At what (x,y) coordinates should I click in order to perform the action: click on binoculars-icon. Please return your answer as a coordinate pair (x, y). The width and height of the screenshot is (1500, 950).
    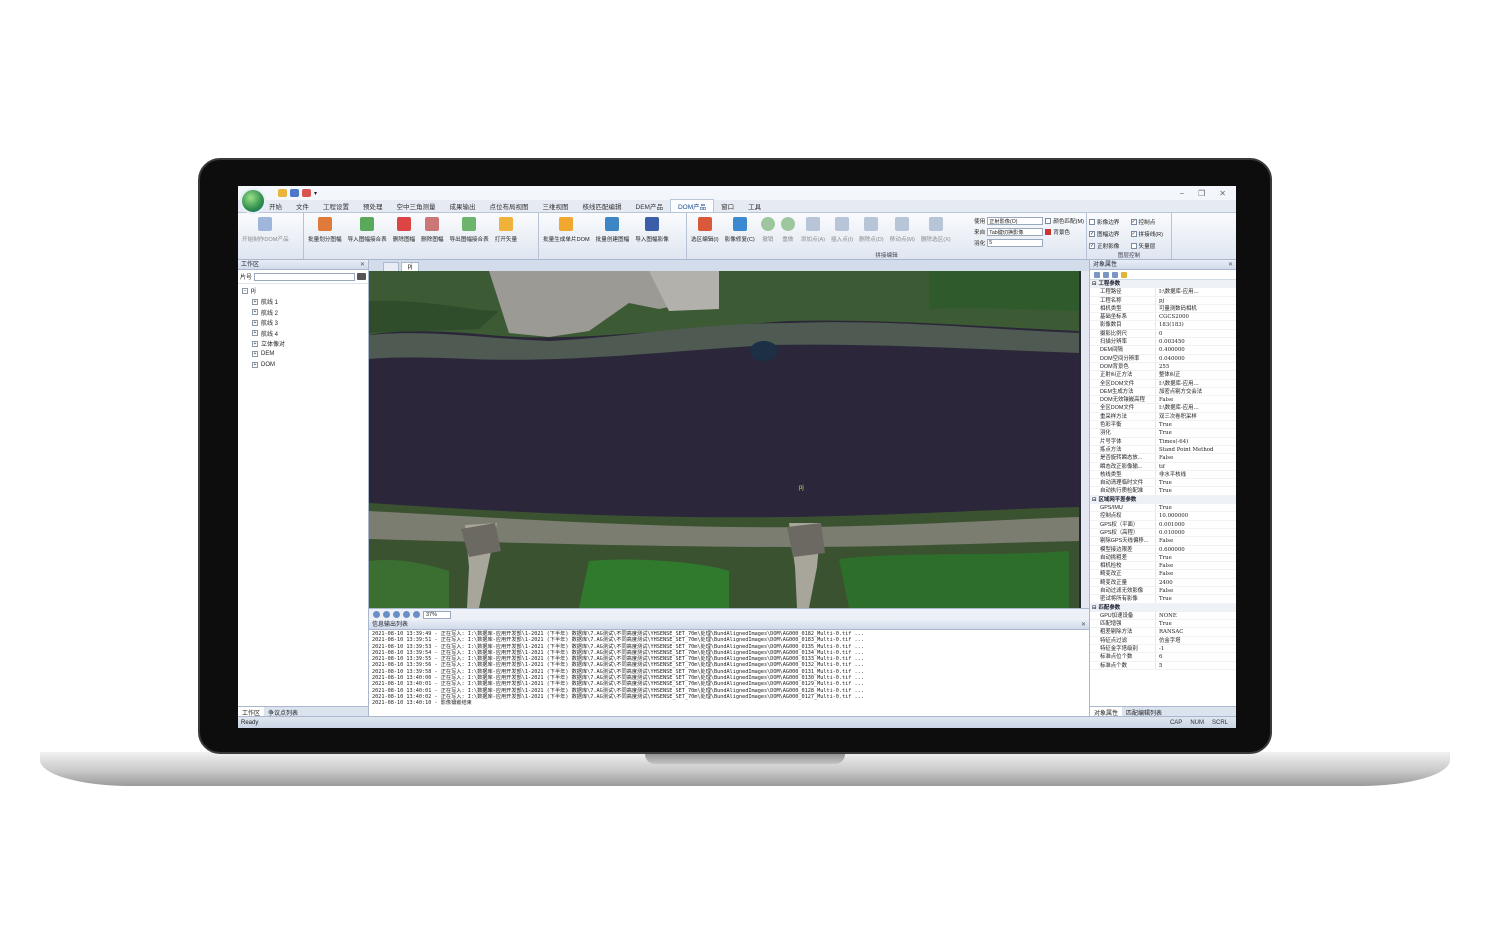
    Looking at the image, I should click on (361, 276).